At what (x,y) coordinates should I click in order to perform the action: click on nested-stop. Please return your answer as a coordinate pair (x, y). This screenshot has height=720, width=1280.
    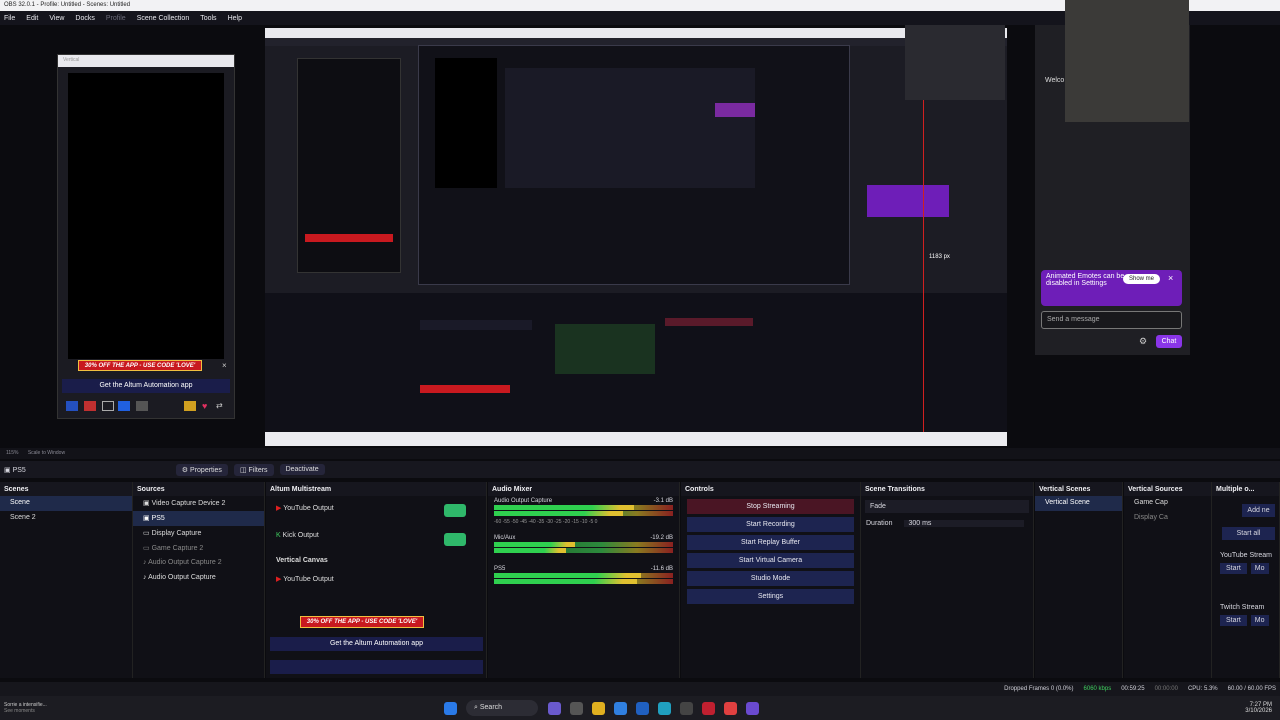
    Looking at the image, I should click on (709, 322).